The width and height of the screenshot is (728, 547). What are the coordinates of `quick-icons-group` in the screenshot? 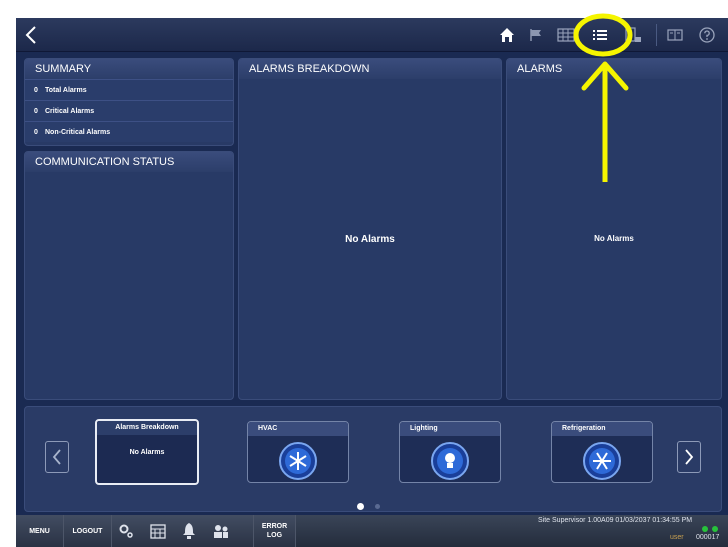 It's located at (183, 531).